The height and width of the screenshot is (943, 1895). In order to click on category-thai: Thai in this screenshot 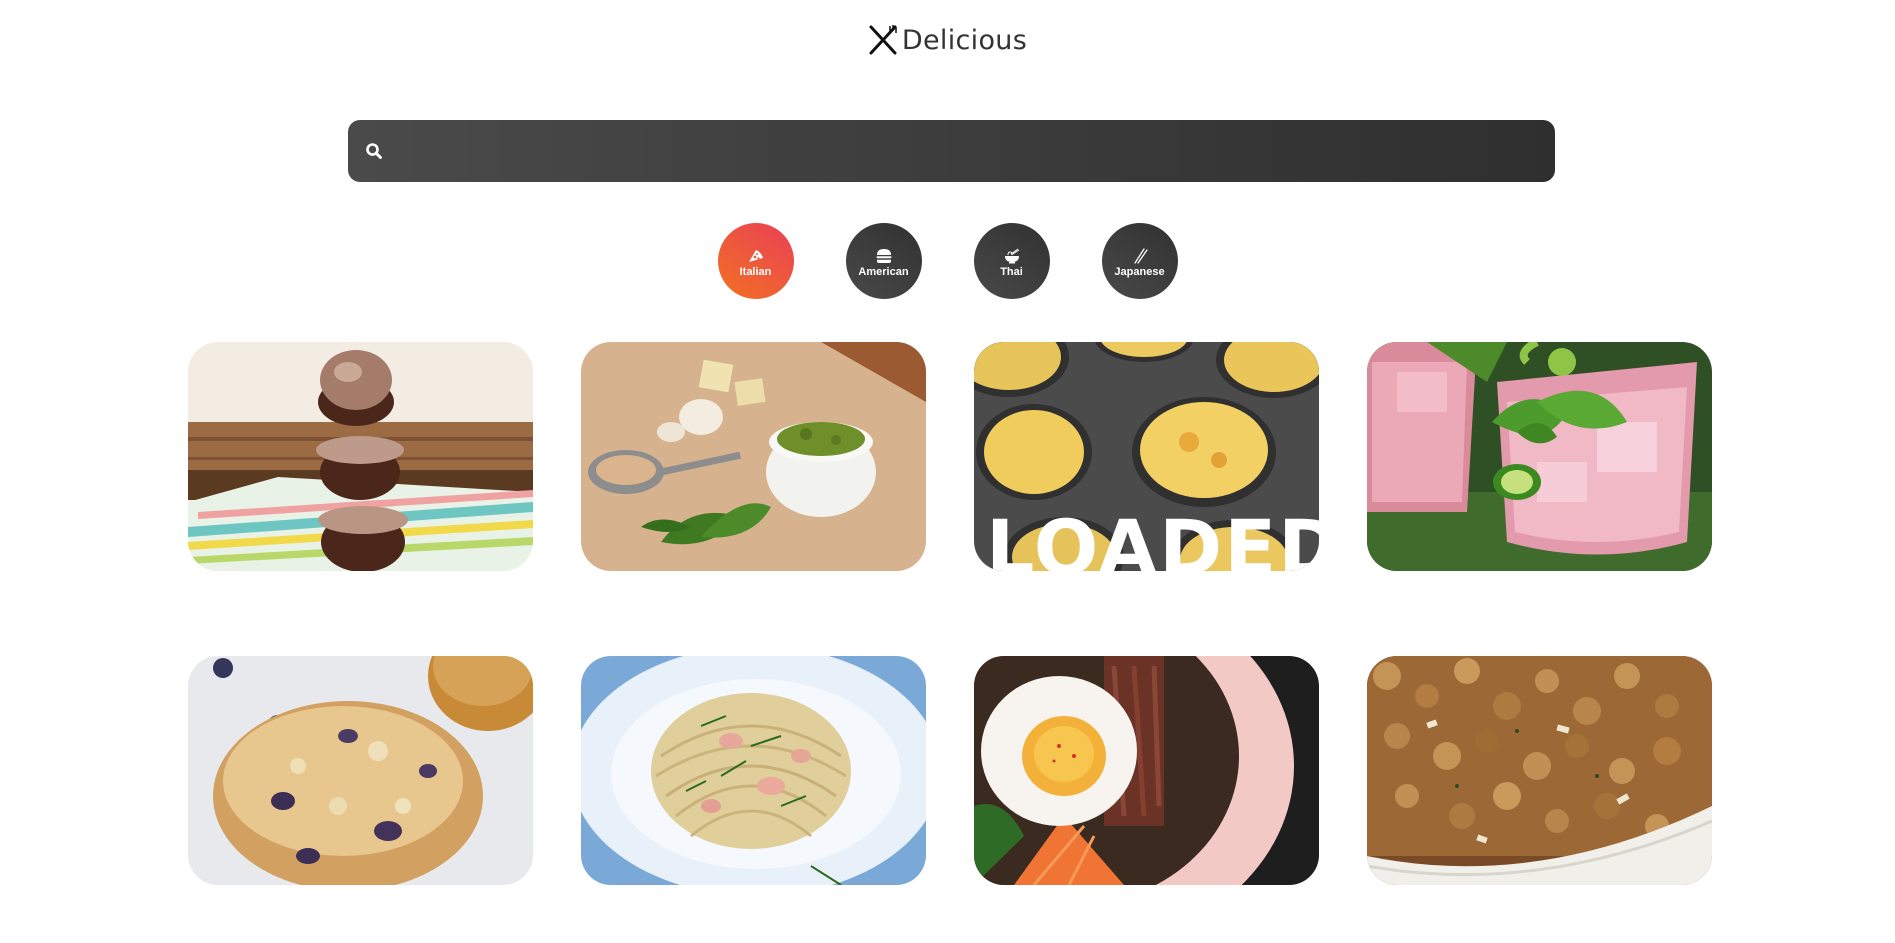, I will do `click(1011, 261)`.